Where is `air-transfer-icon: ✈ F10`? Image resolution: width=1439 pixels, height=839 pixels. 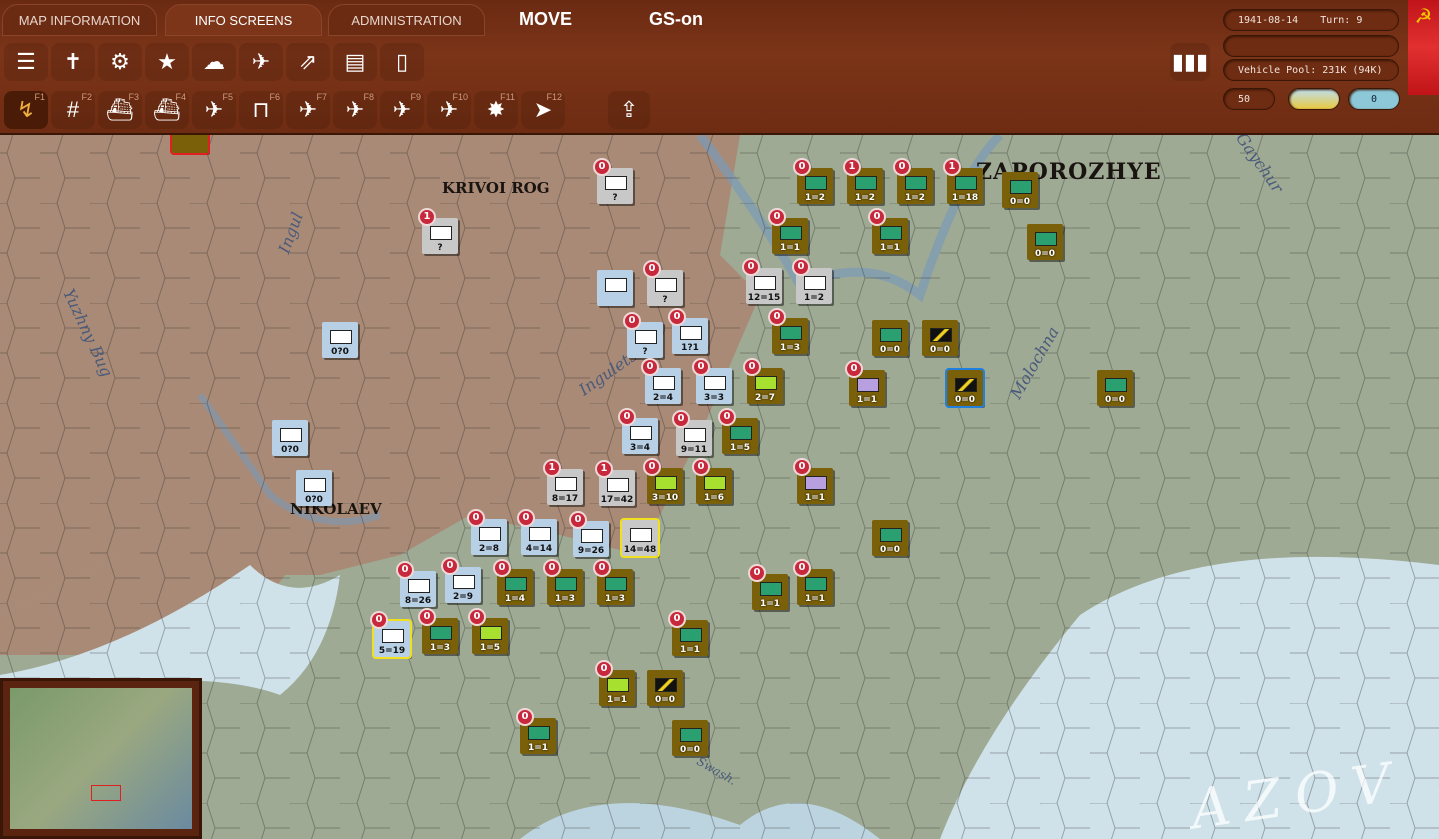
air-transfer-icon: ✈ F10 is located at coordinates (449, 110).